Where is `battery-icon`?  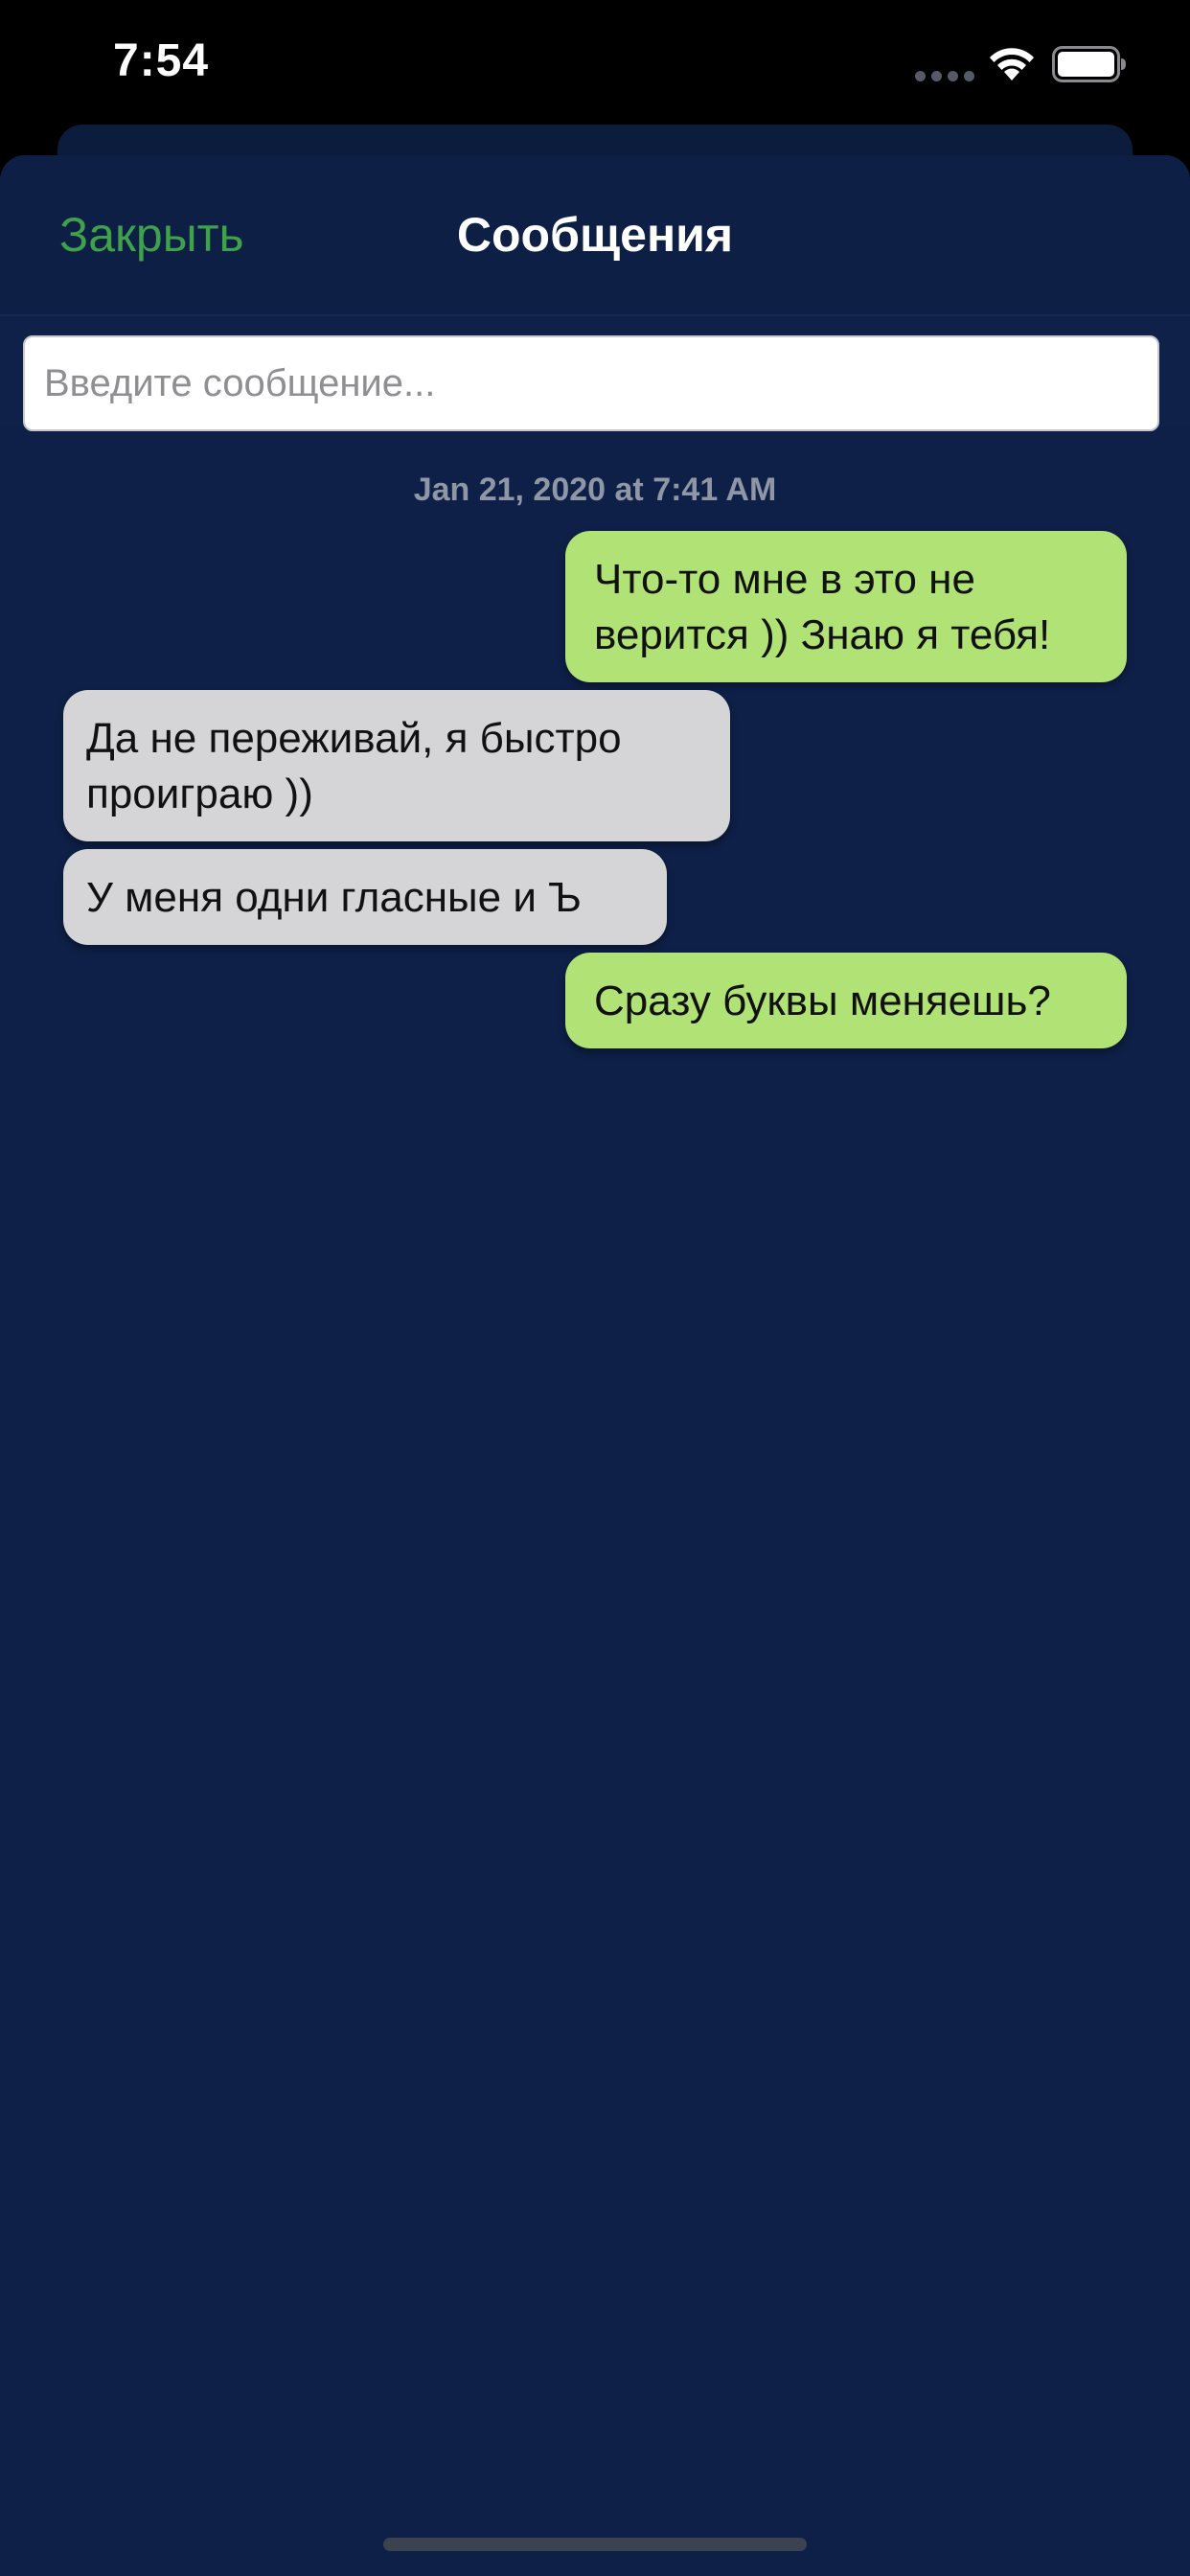 battery-icon is located at coordinates (1089, 64).